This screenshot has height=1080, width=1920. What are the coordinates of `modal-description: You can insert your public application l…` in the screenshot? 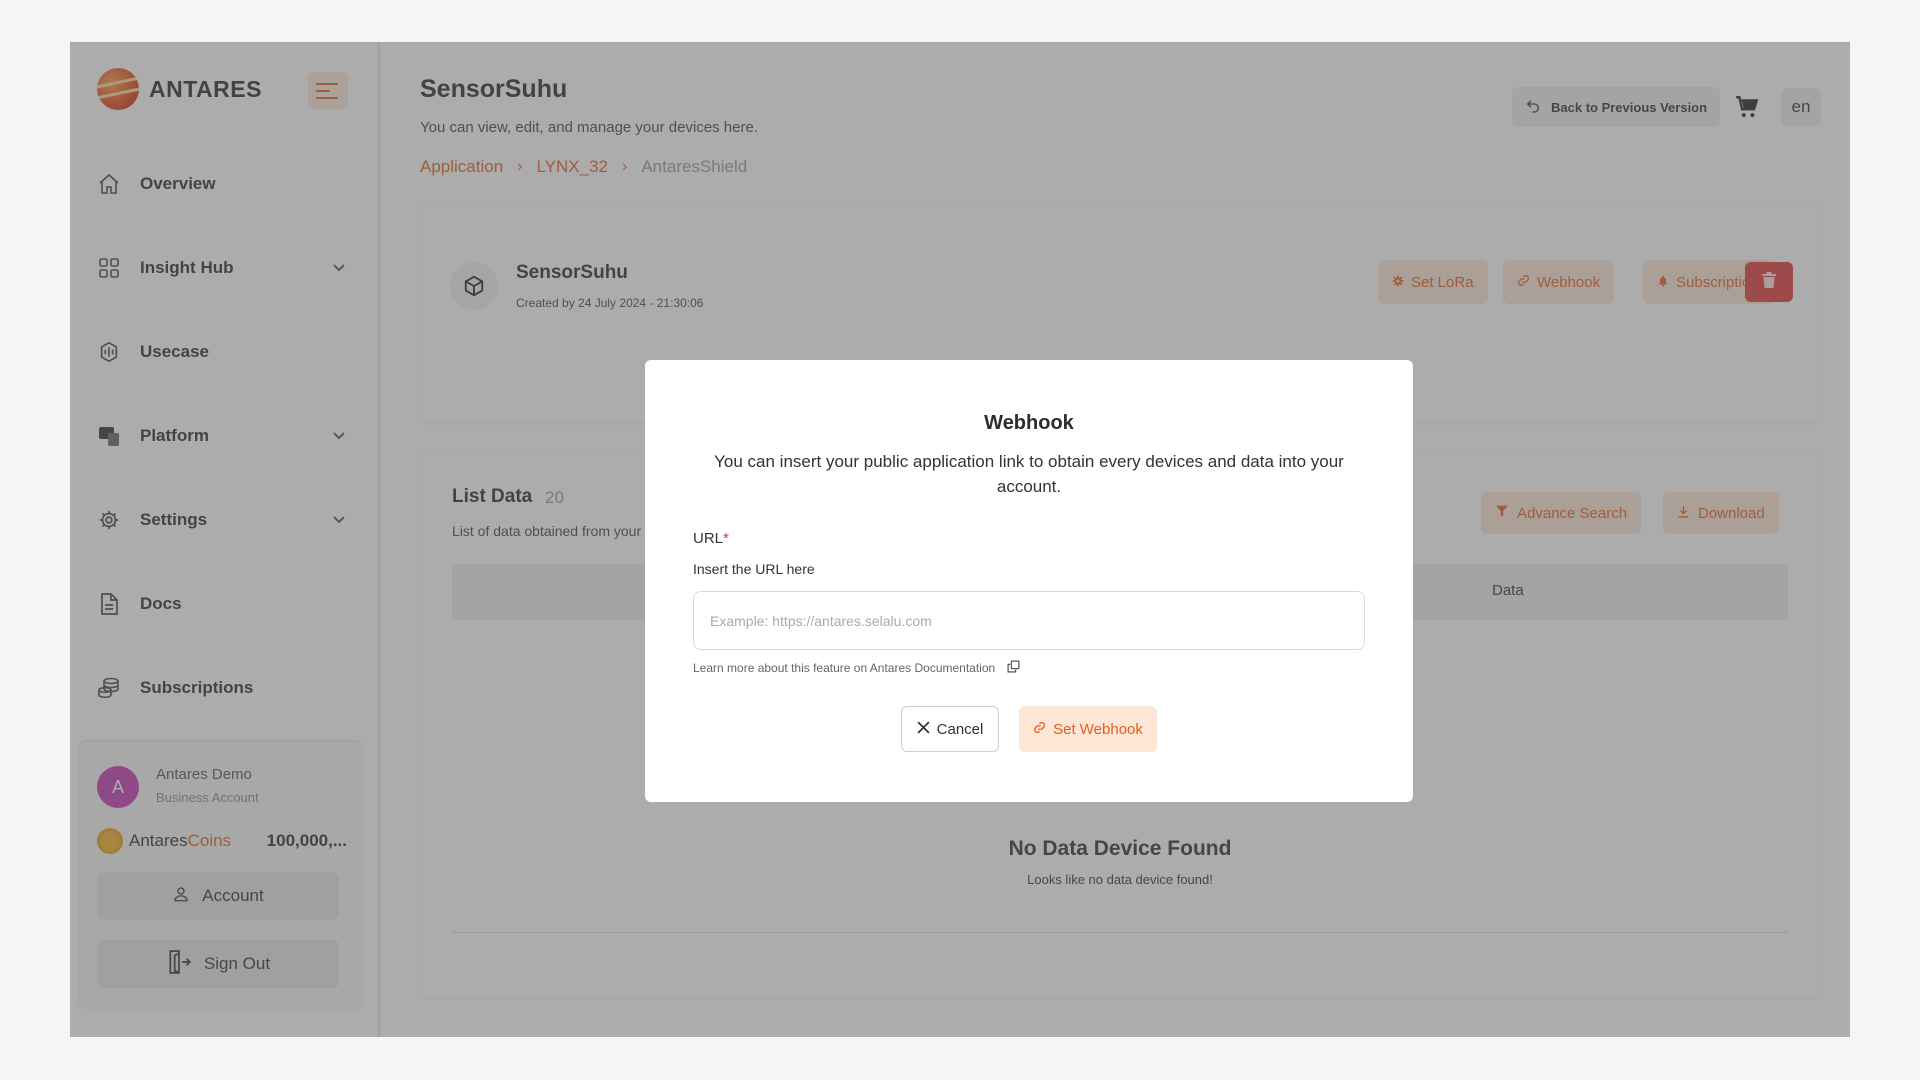 It's located at (1029, 474).